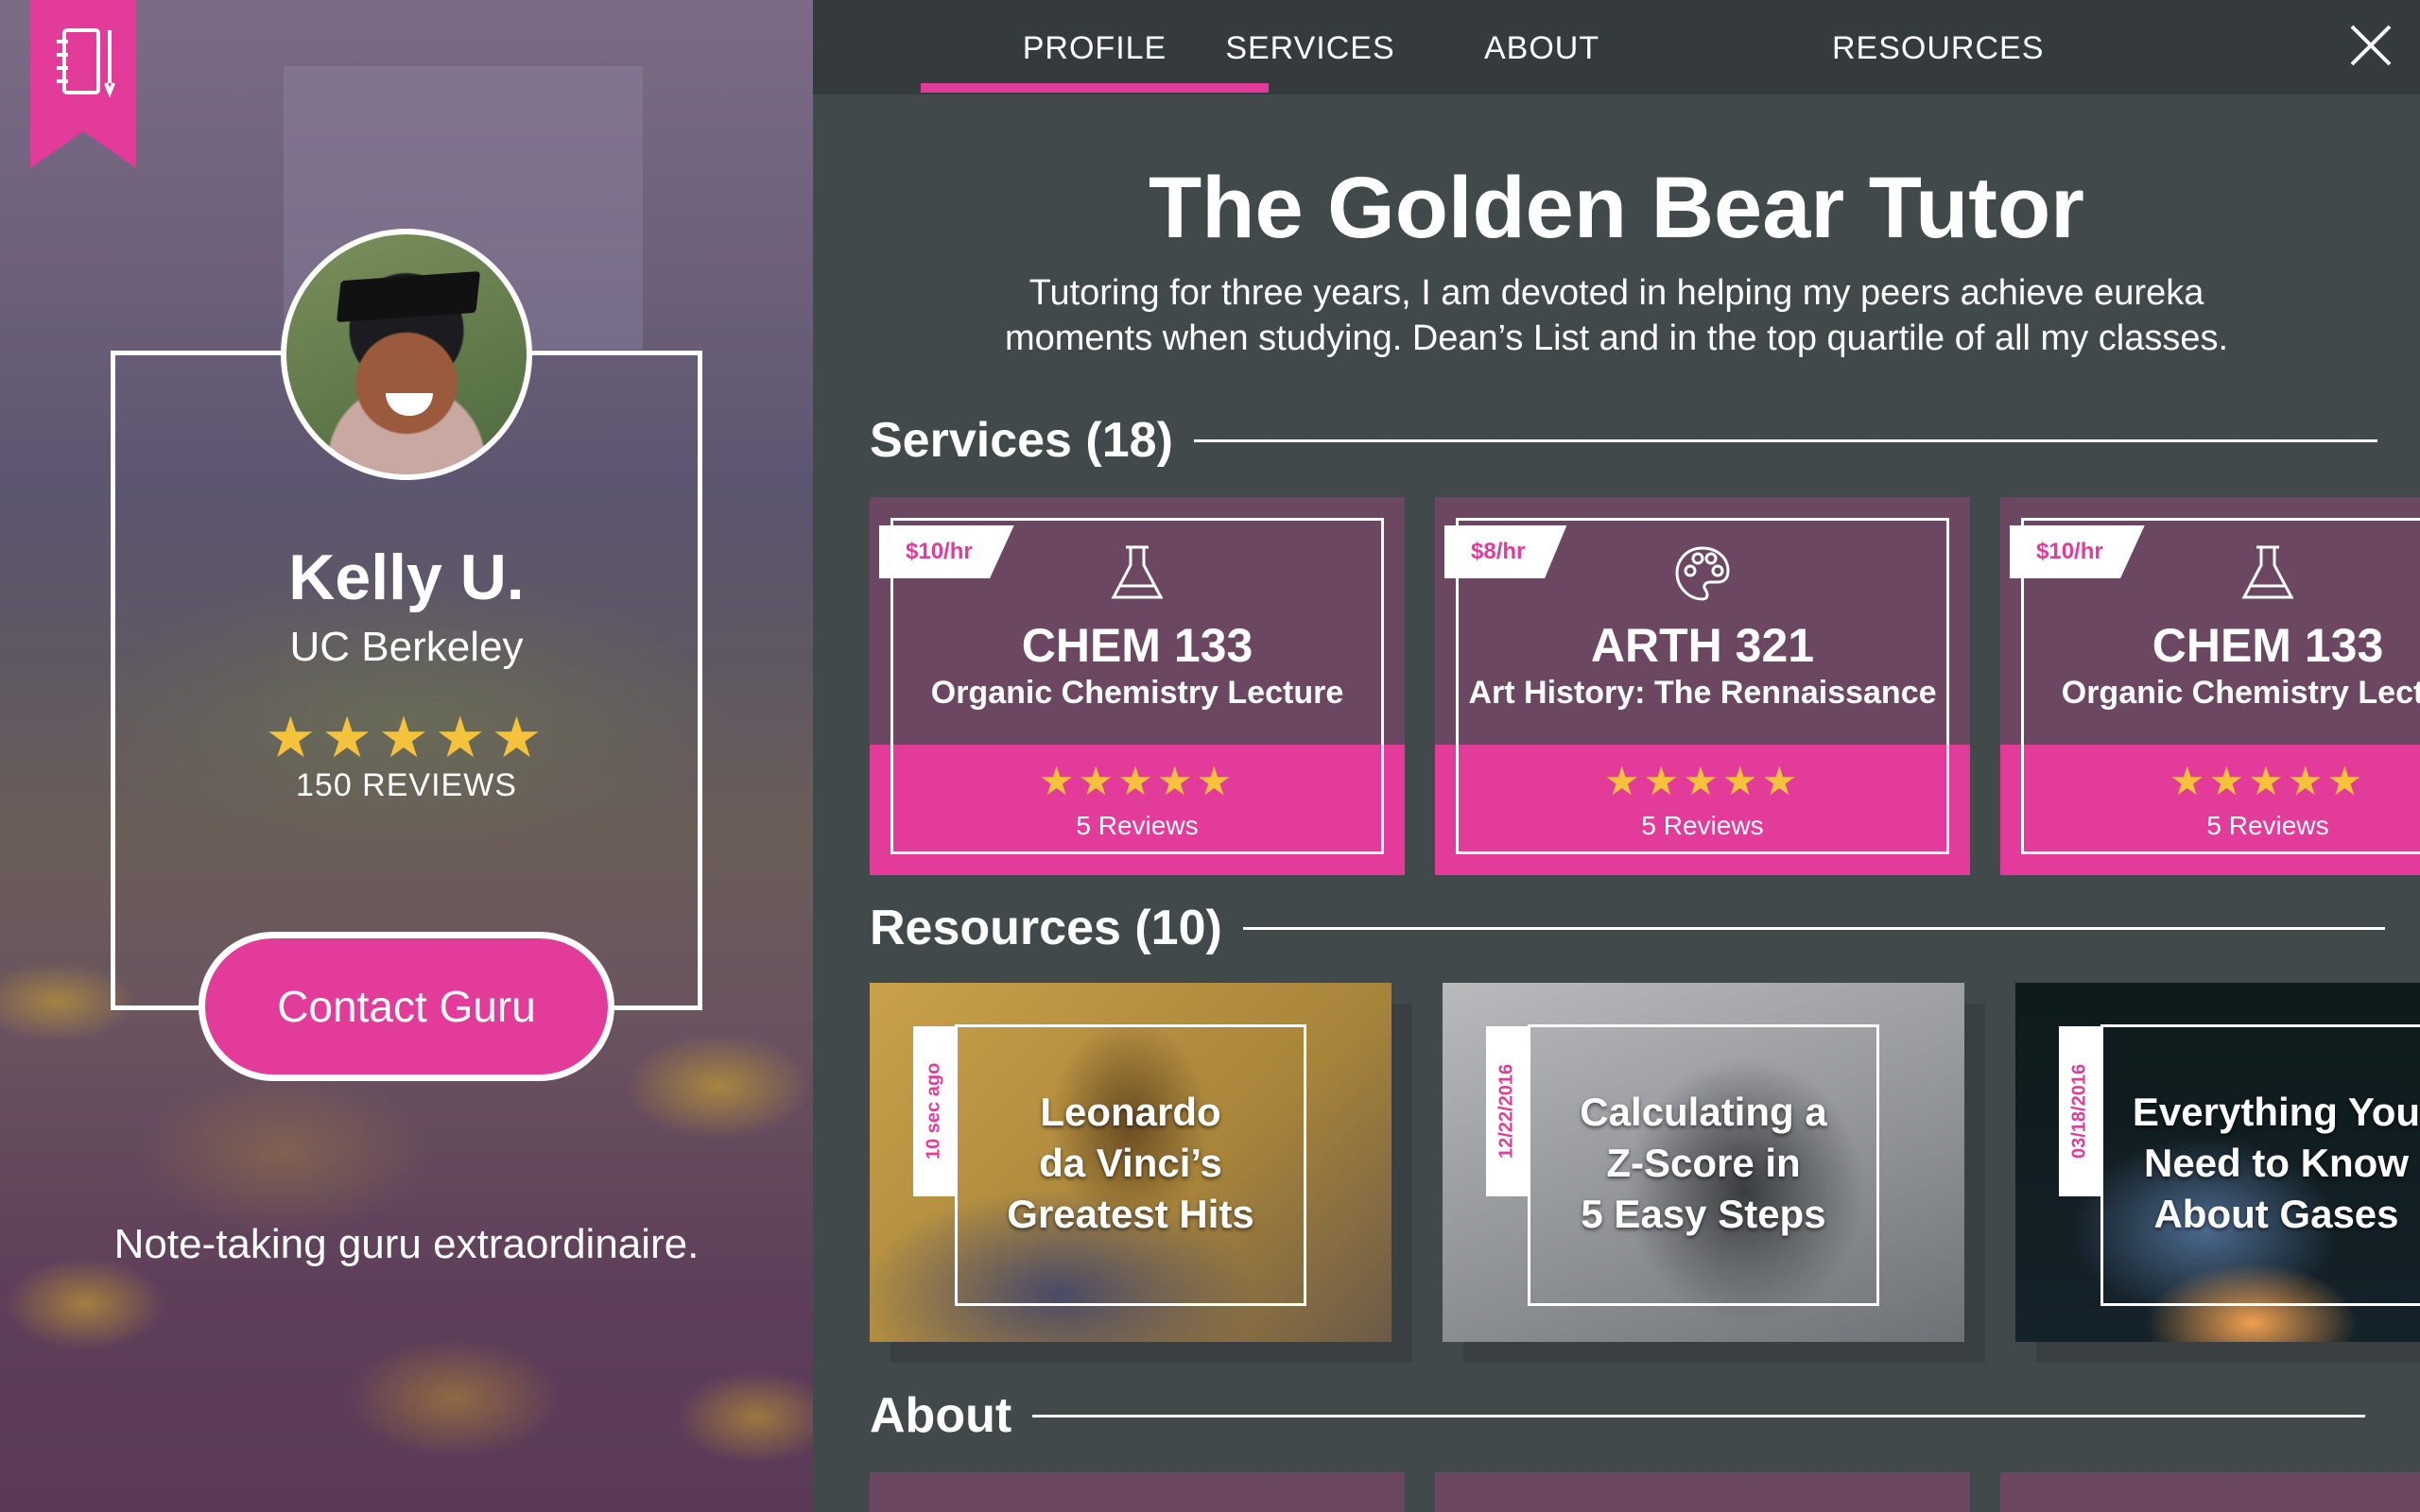  Describe the element at coordinates (1937, 48) in the screenshot. I see `tab-resources: RESOURCES` at that location.